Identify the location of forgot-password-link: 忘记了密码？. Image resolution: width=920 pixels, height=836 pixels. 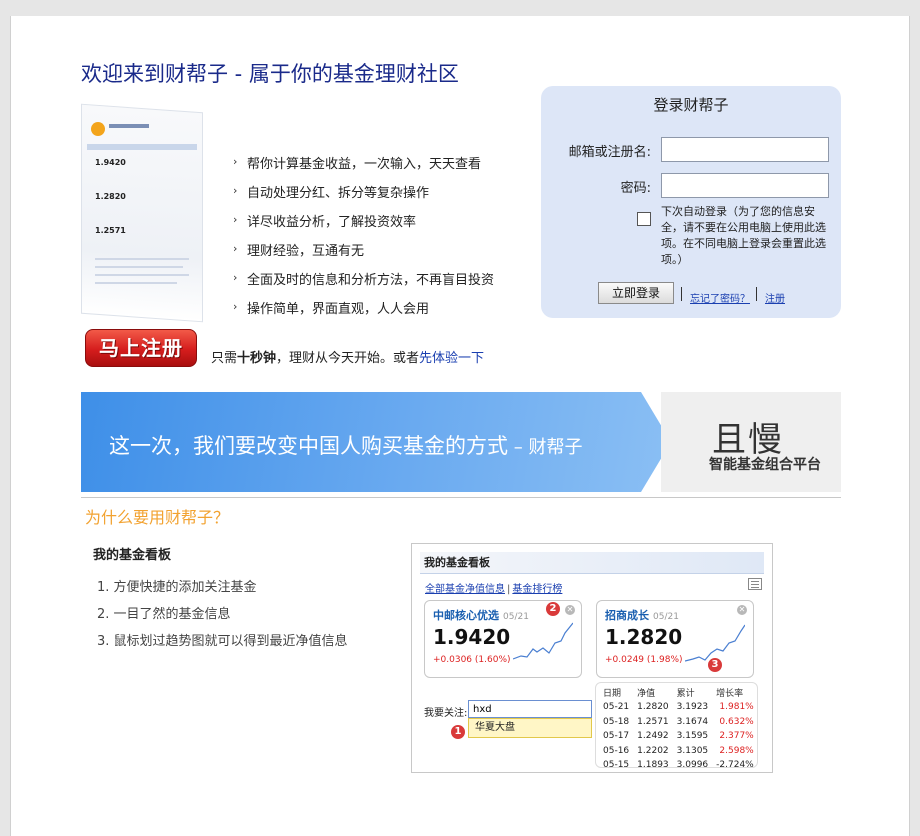
(720, 297).